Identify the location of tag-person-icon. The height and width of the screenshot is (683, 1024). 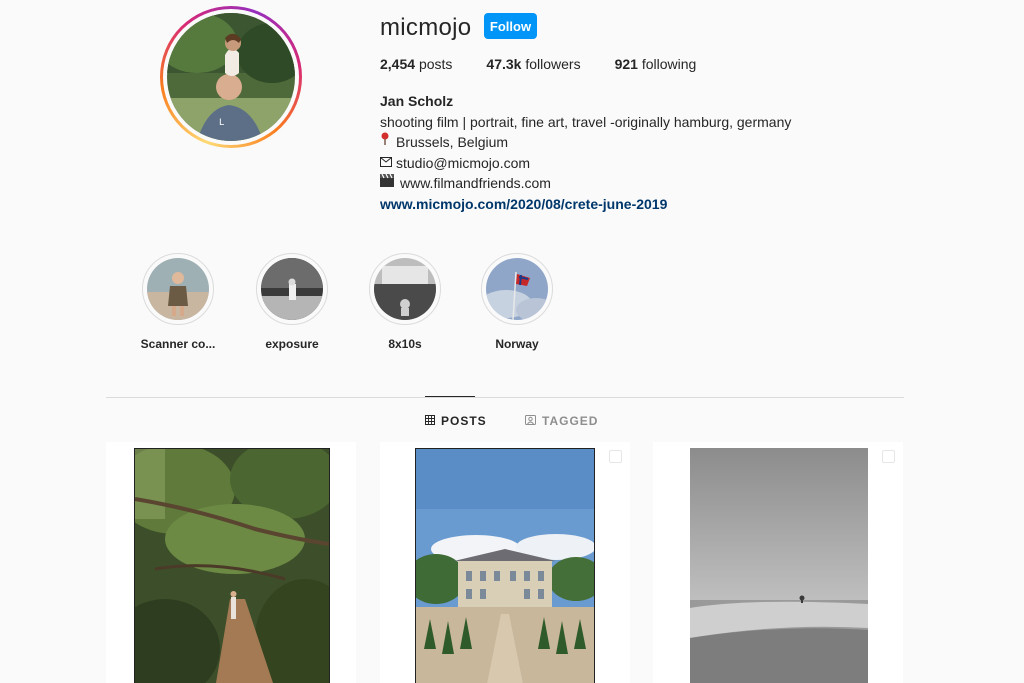
(530, 421).